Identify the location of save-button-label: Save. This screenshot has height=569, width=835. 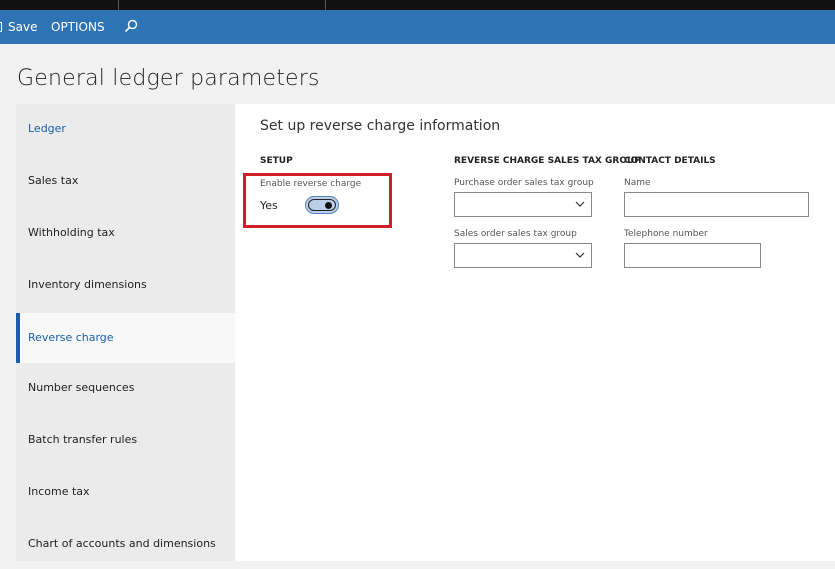
(23, 27).